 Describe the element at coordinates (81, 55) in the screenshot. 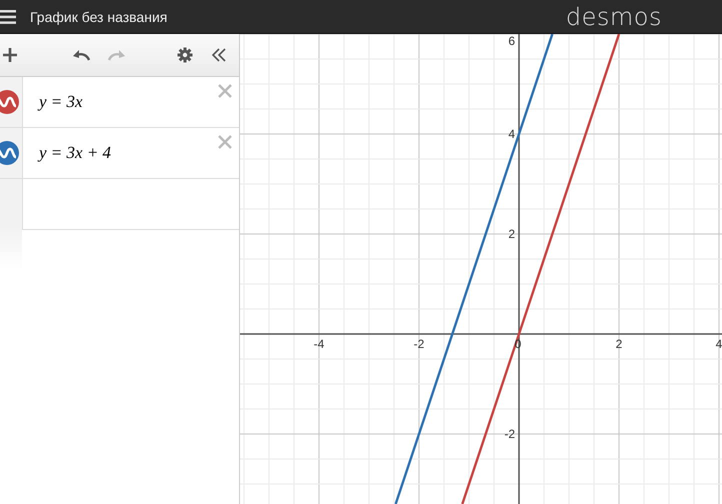

I see `undo-icon` at that location.